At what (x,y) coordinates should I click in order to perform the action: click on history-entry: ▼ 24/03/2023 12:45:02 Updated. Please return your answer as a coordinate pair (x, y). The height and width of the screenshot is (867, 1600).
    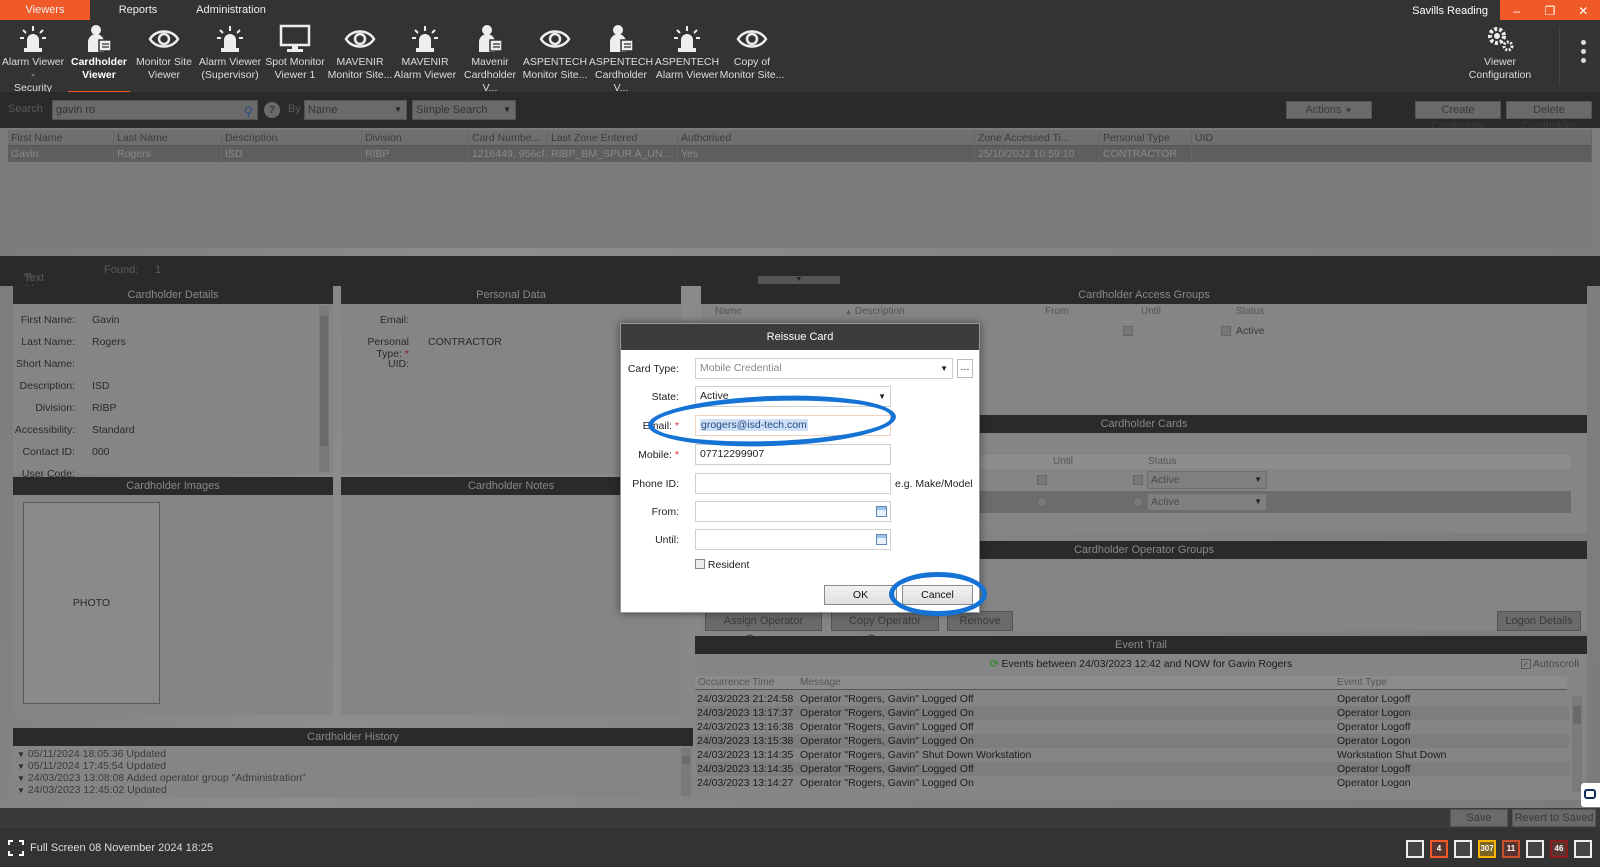
    Looking at the image, I should click on (92, 790).